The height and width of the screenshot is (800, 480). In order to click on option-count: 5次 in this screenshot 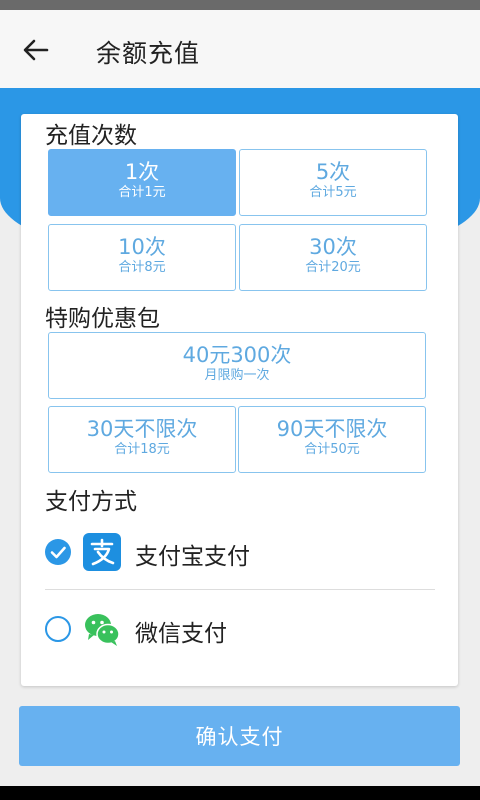, I will do `click(333, 172)`.